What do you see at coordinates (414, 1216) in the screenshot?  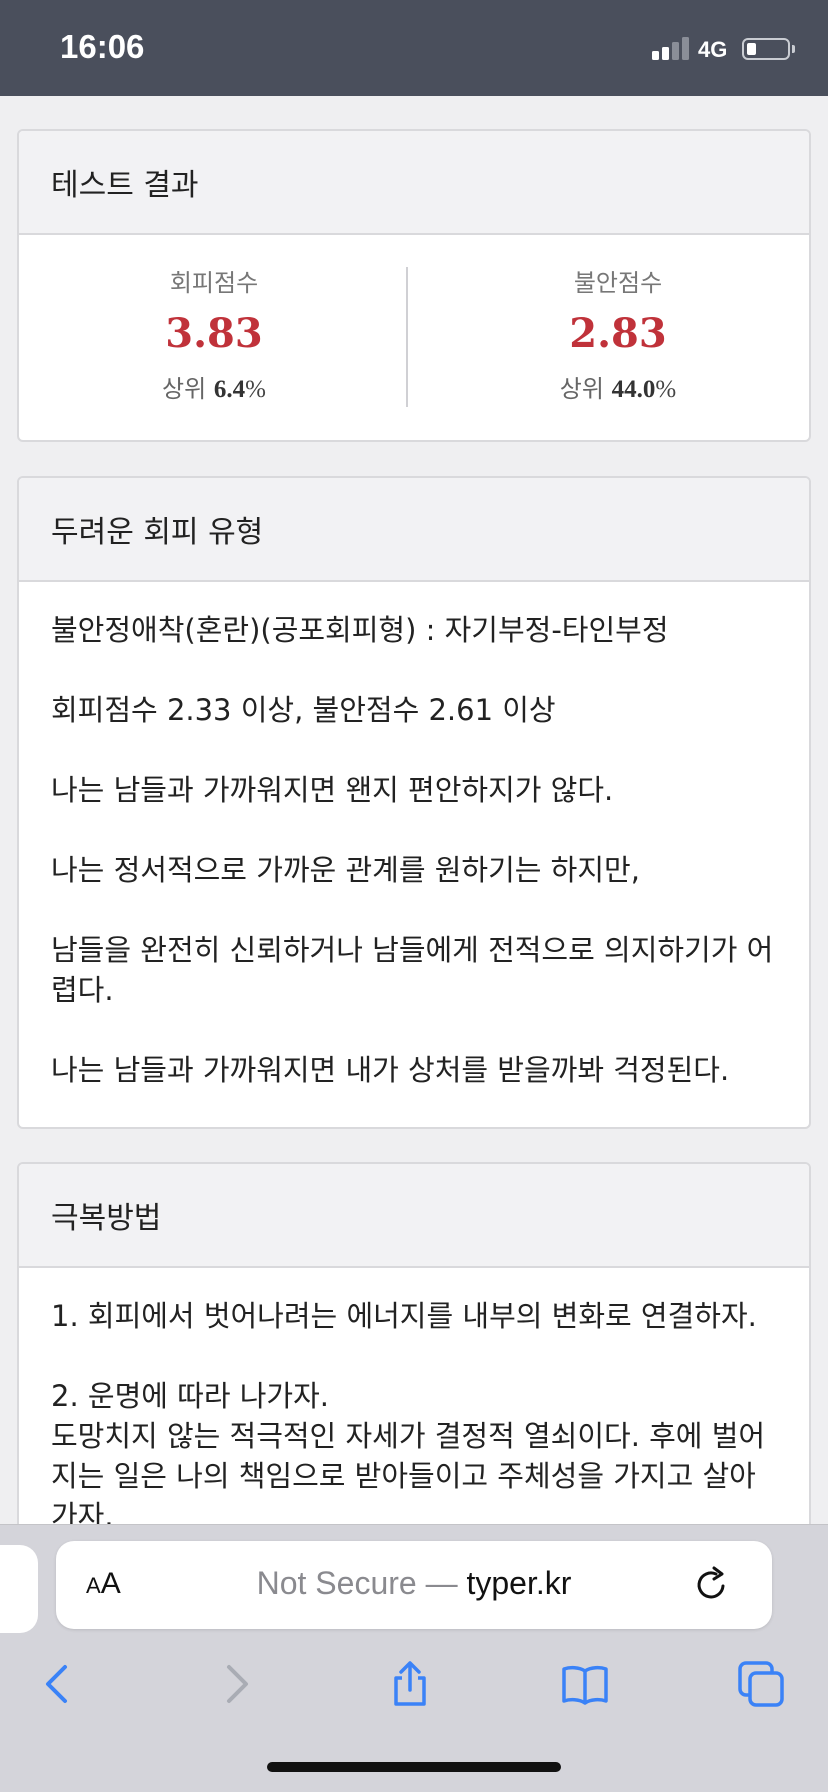 I see `solution-title: 극복방법` at bounding box center [414, 1216].